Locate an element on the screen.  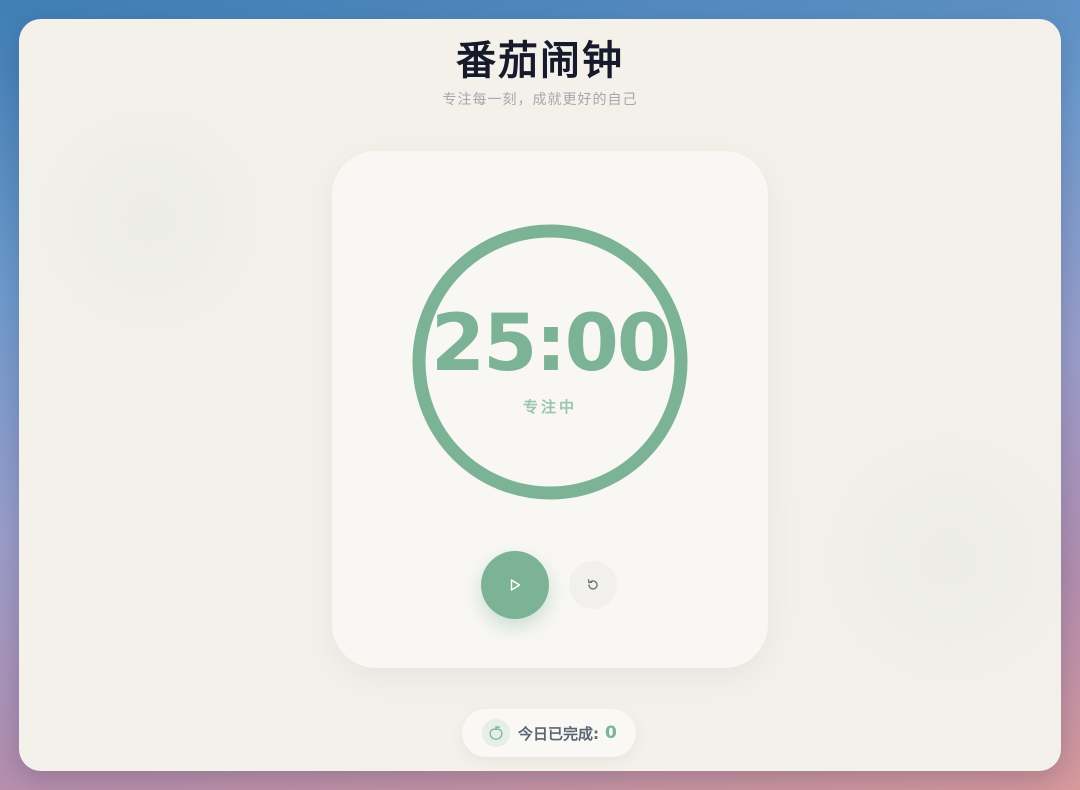
reset-button is located at coordinates (593, 585).